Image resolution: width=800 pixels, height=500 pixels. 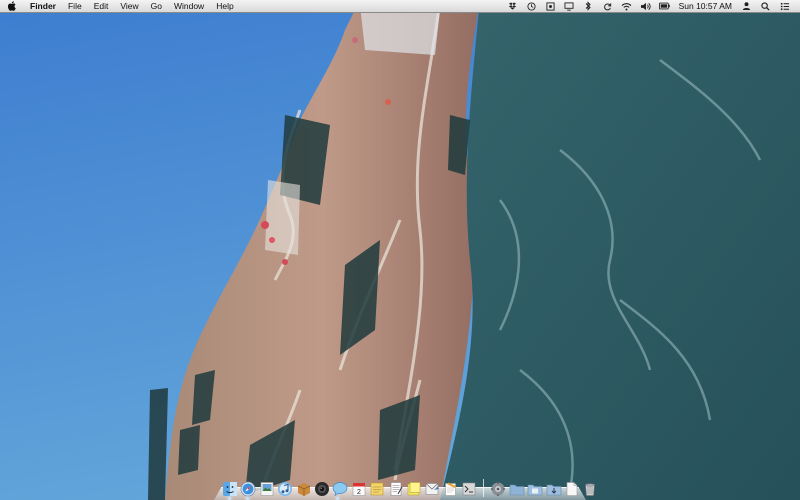 What do you see at coordinates (531, 6) in the screenshot?
I see `time-machine-icon` at bounding box center [531, 6].